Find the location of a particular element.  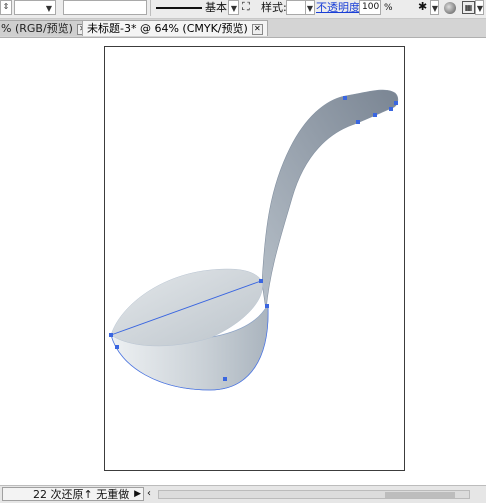

tab-untitled-3: 未标题-3* @ 64% (CMYK/预览) ✕ is located at coordinates (175, 28).